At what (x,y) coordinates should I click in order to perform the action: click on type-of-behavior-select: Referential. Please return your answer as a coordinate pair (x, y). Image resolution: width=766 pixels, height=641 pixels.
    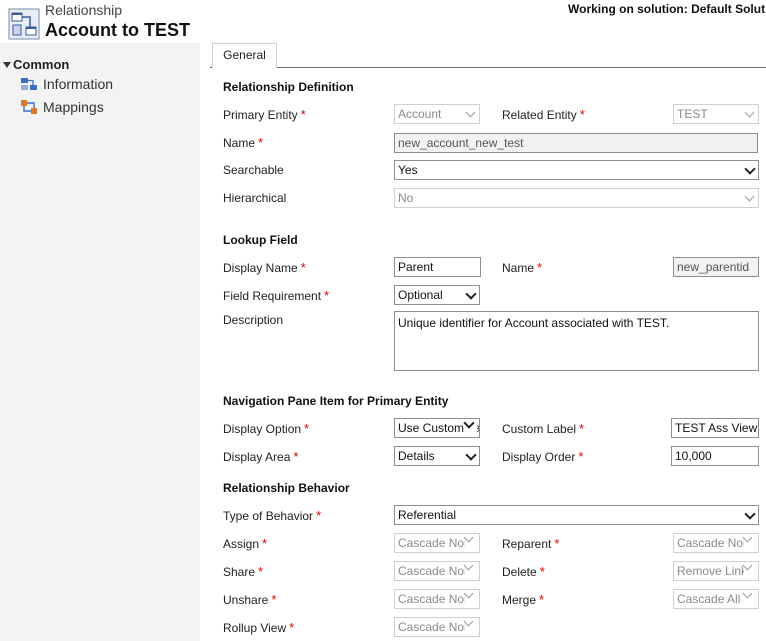
    Looking at the image, I should click on (576, 515).